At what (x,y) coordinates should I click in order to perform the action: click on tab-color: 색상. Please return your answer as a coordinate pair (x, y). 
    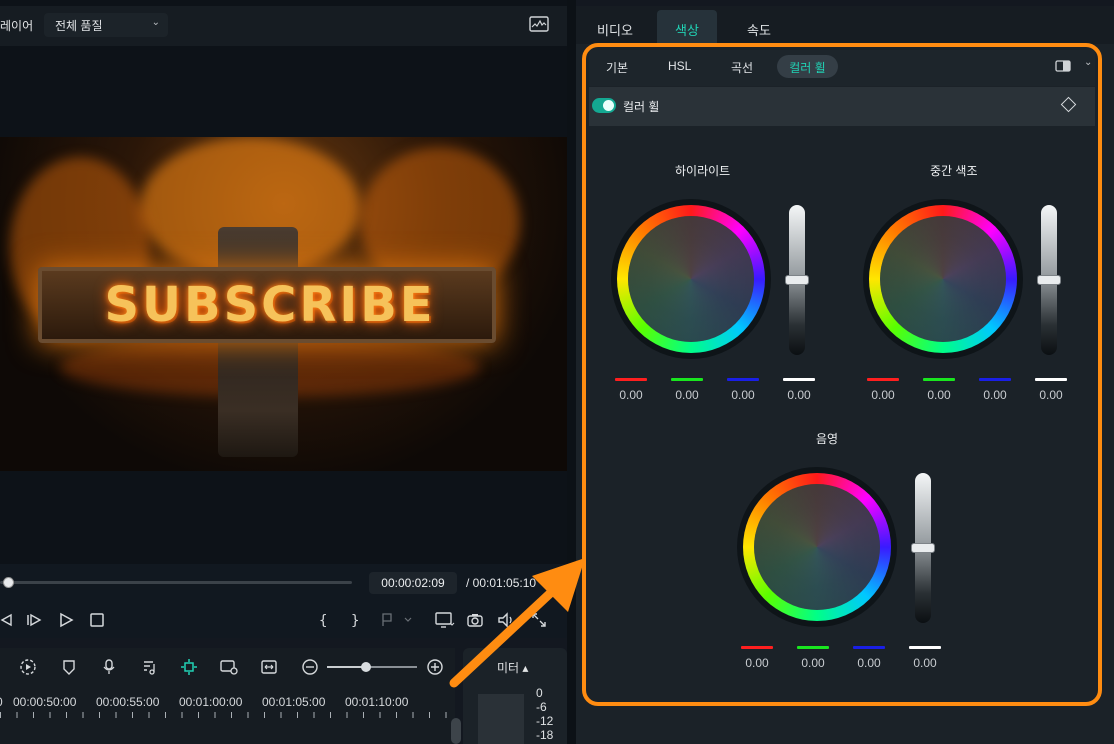
    Looking at the image, I should click on (687, 28).